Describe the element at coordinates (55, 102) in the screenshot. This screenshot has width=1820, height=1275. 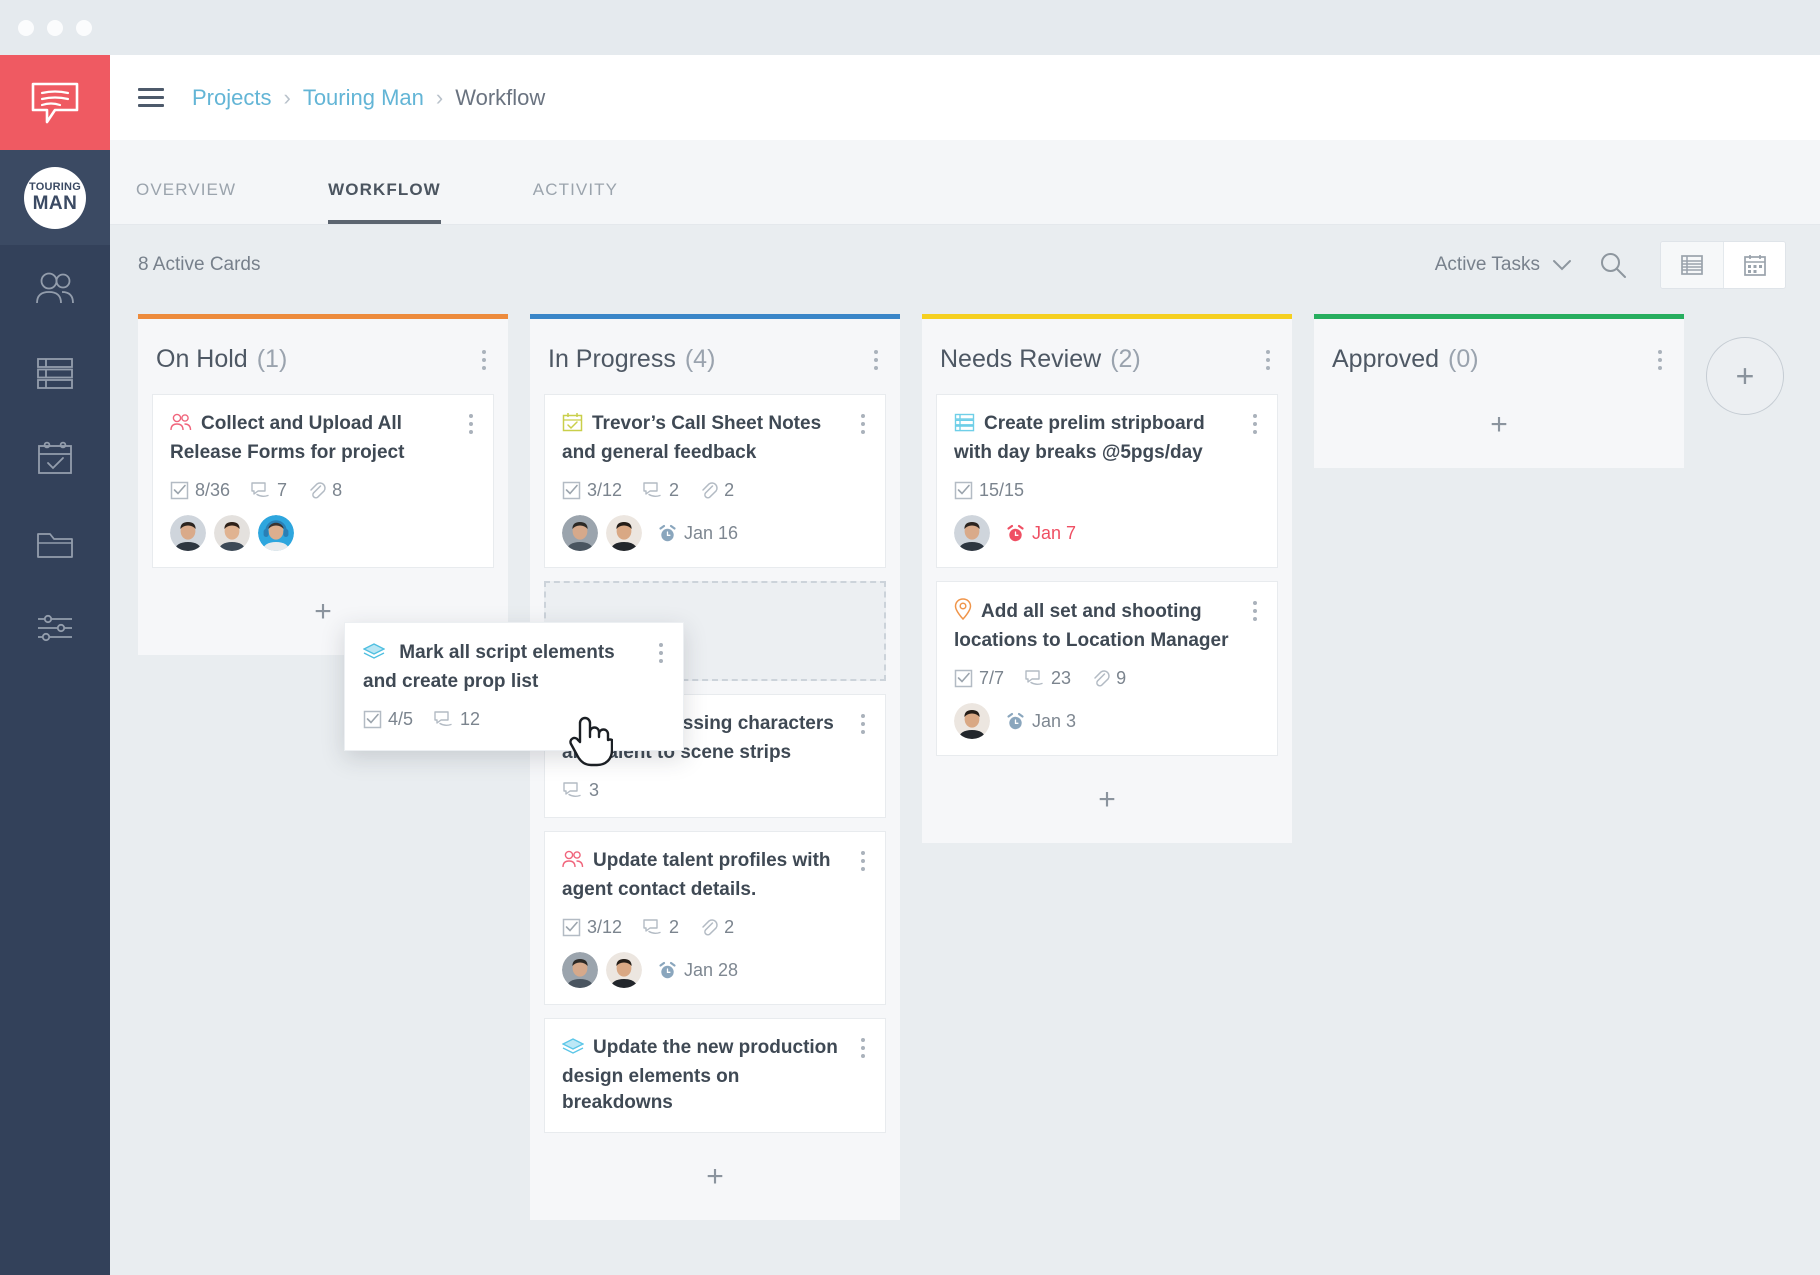
I see `app-logo` at that location.